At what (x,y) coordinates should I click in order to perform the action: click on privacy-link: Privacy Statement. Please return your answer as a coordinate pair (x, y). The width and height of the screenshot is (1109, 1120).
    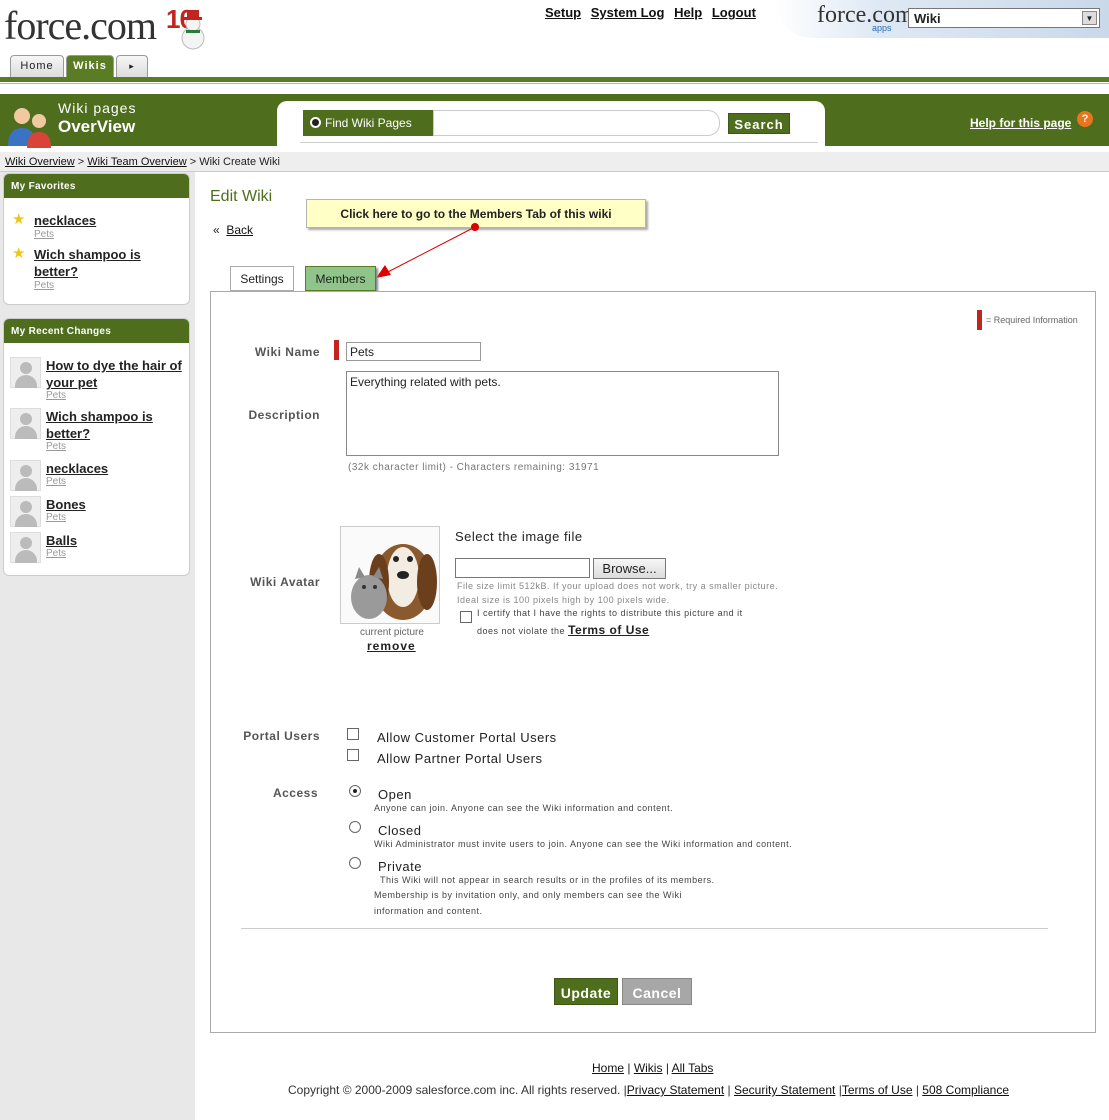
    Looking at the image, I should click on (675, 1090).